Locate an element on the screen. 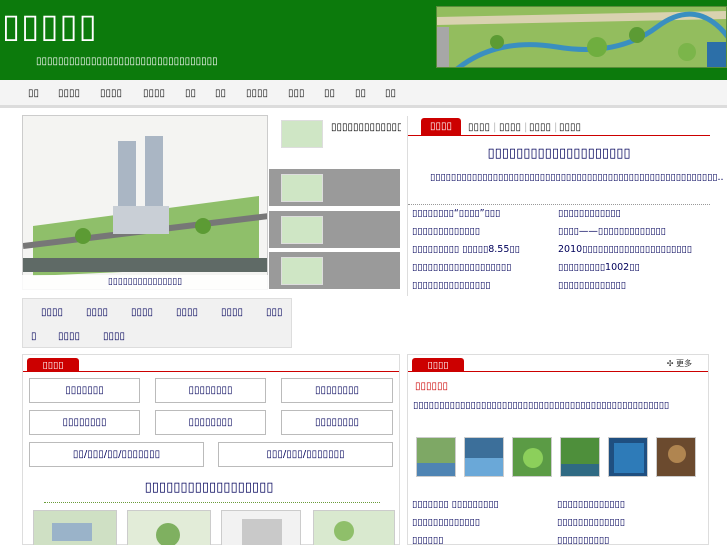 This screenshot has width=727, height=545. category-box: ▯▯▯▯ ▯▯▯▯ ▯▯▯▯ ▯▯▯▯ ▯▯▯▯ ▯▯▯ ▯ ▯▯▯▯ ▯▯▯▯ is located at coordinates (157, 323).